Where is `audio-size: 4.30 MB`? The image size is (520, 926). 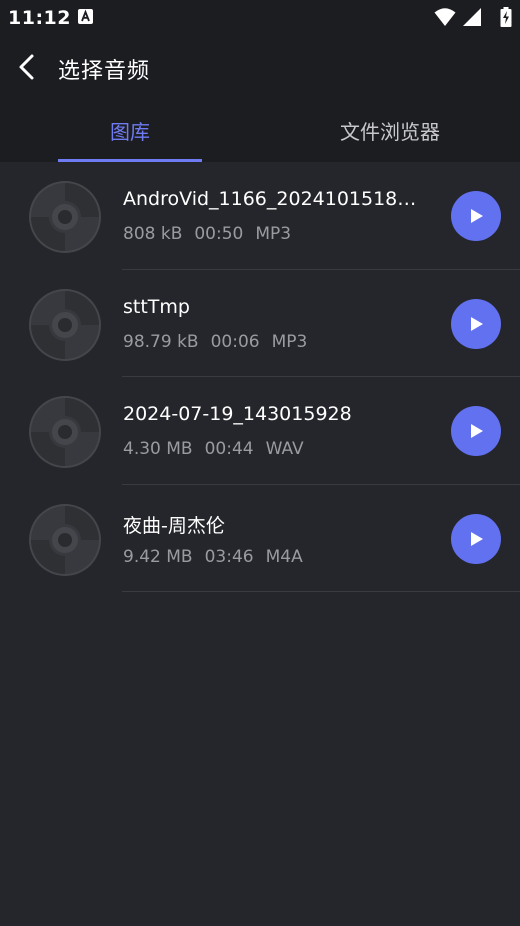 audio-size: 4.30 MB is located at coordinates (158, 449).